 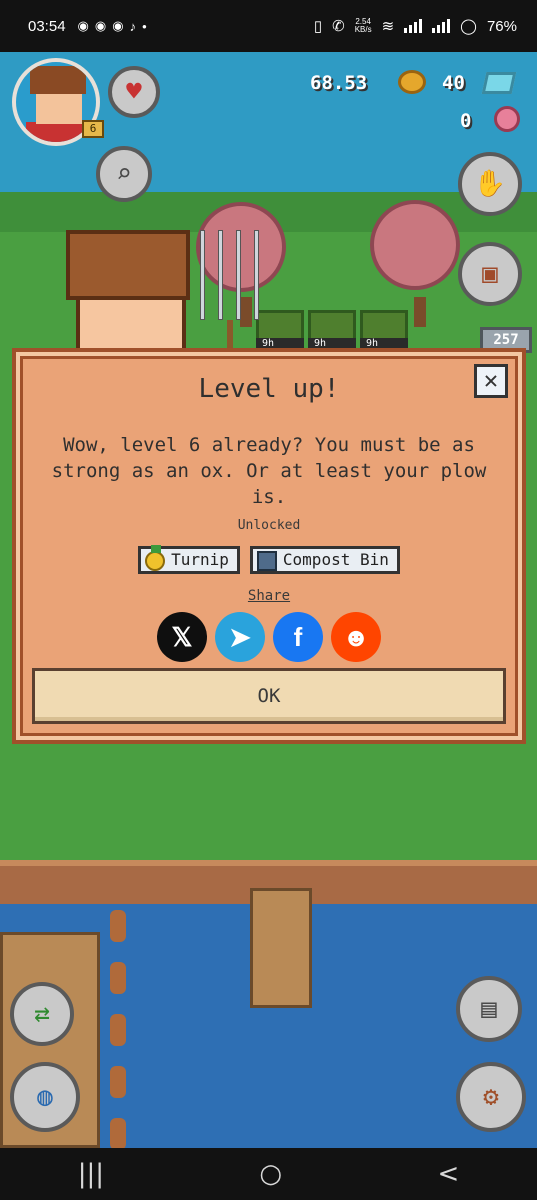 What do you see at coordinates (47, 26) in the screenshot?
I see `clock: 03:54` at bounding box center [47, 26].